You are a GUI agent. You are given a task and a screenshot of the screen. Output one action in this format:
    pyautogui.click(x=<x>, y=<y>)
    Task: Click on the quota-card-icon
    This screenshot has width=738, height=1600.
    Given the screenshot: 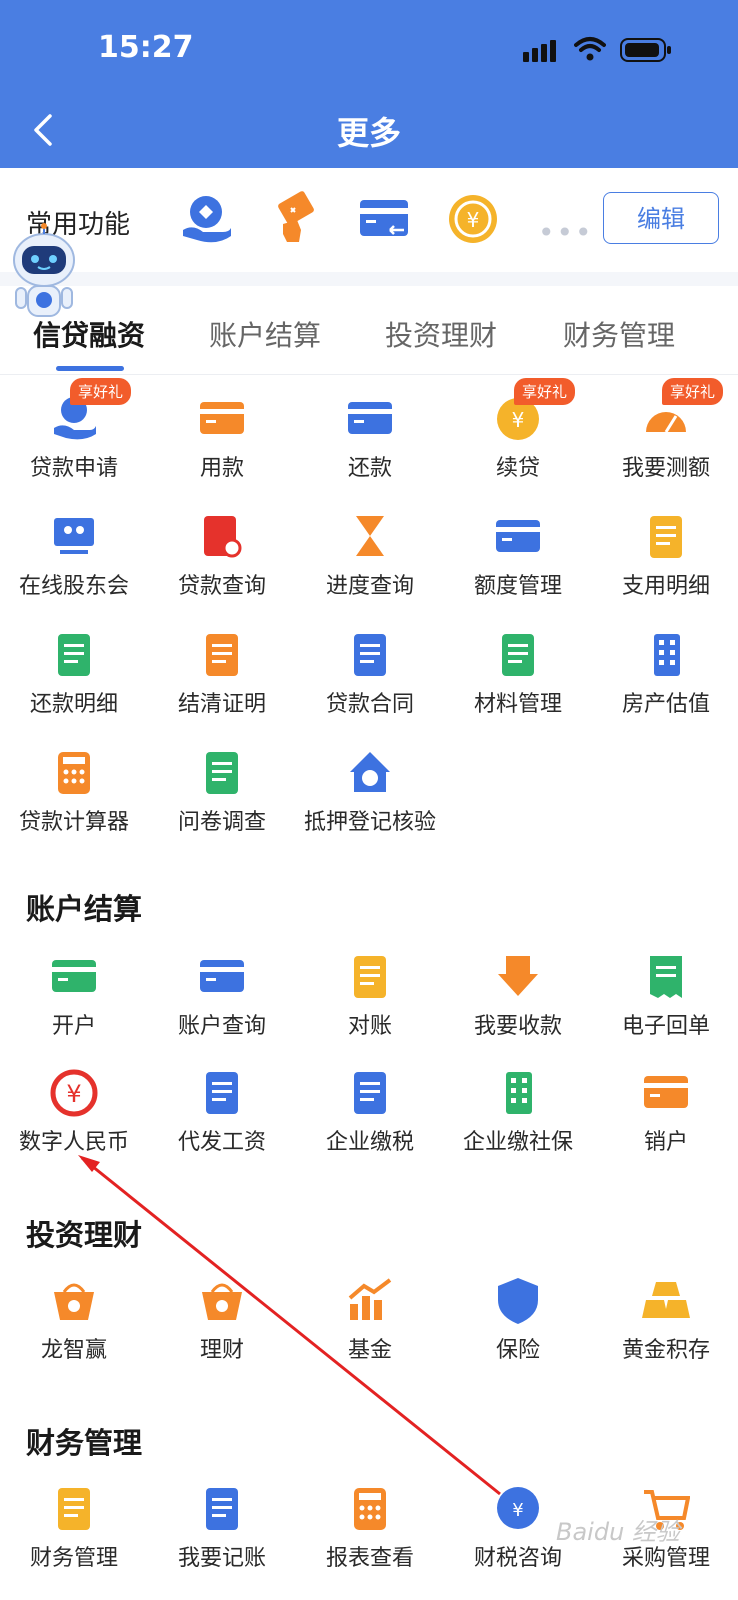 What is the action you would take?
    pyautogui.click(x=518, y=537)
    